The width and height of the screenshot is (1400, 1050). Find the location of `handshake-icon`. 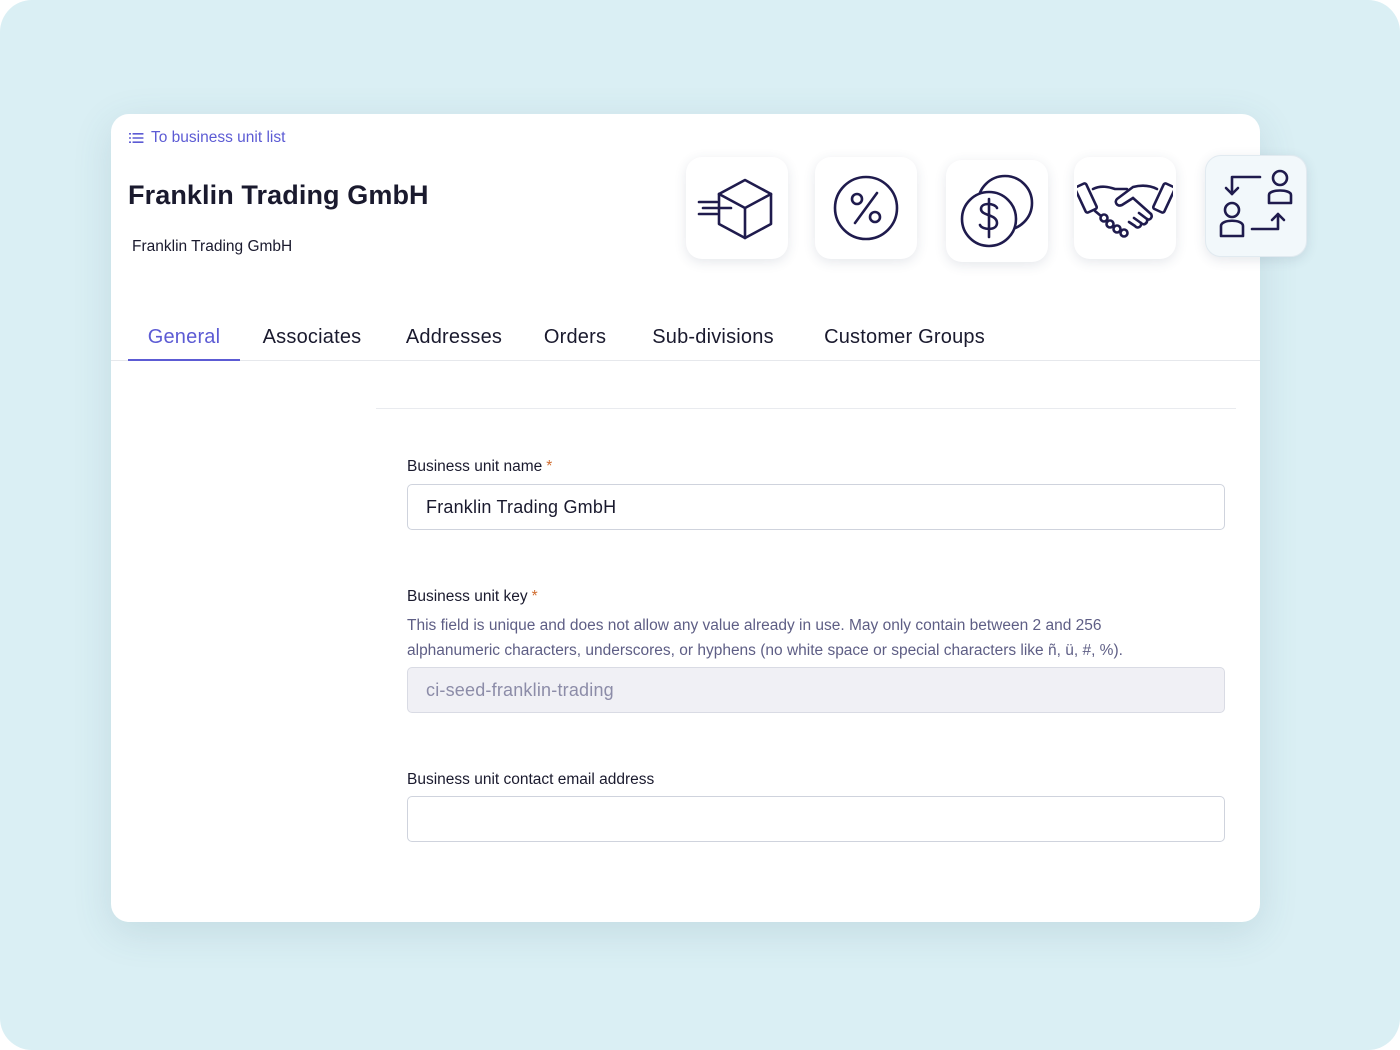

handshake-icon is located at coordinates (1125, 210).